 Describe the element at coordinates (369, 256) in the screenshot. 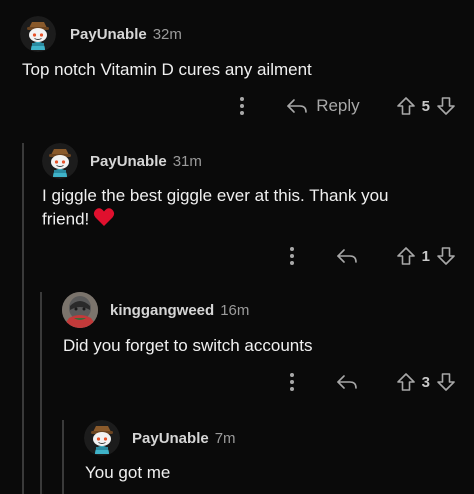

I see `comment-actions: 1` at that location.